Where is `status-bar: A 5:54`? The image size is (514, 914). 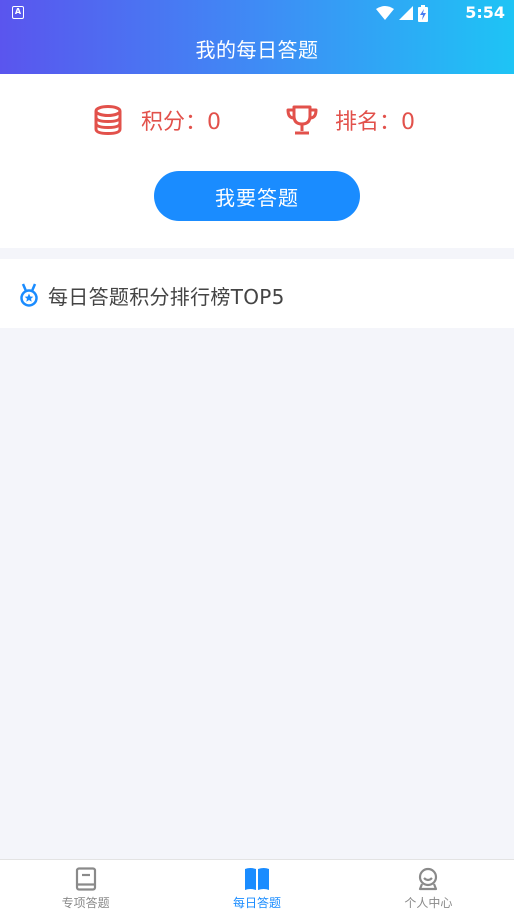 status-bar: A 5:54 is located at coordinates (257, 13).